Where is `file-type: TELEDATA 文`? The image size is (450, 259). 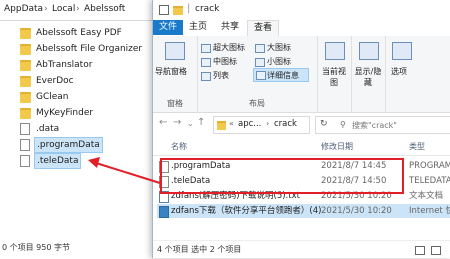 file-type: TELEDATA 文 is located at coordinates (429, 181).